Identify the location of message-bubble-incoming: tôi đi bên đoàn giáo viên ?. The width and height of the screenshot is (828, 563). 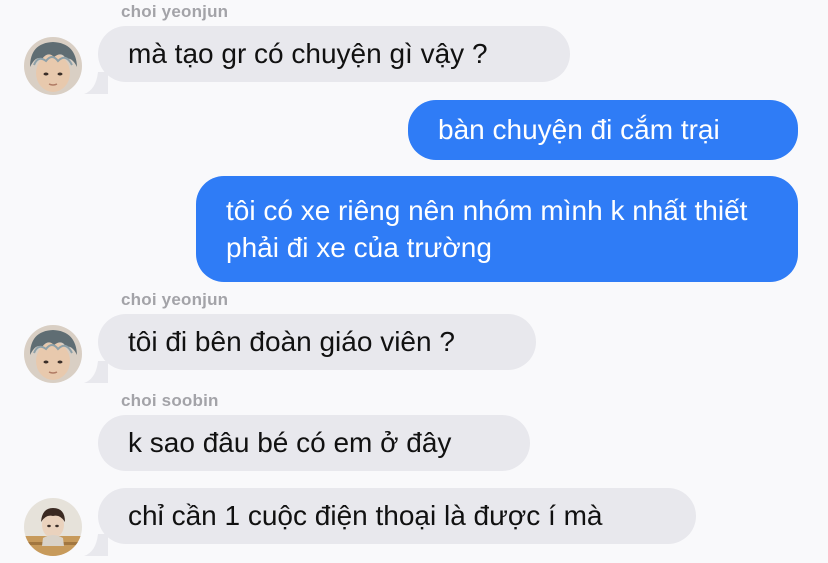
(317, 342).